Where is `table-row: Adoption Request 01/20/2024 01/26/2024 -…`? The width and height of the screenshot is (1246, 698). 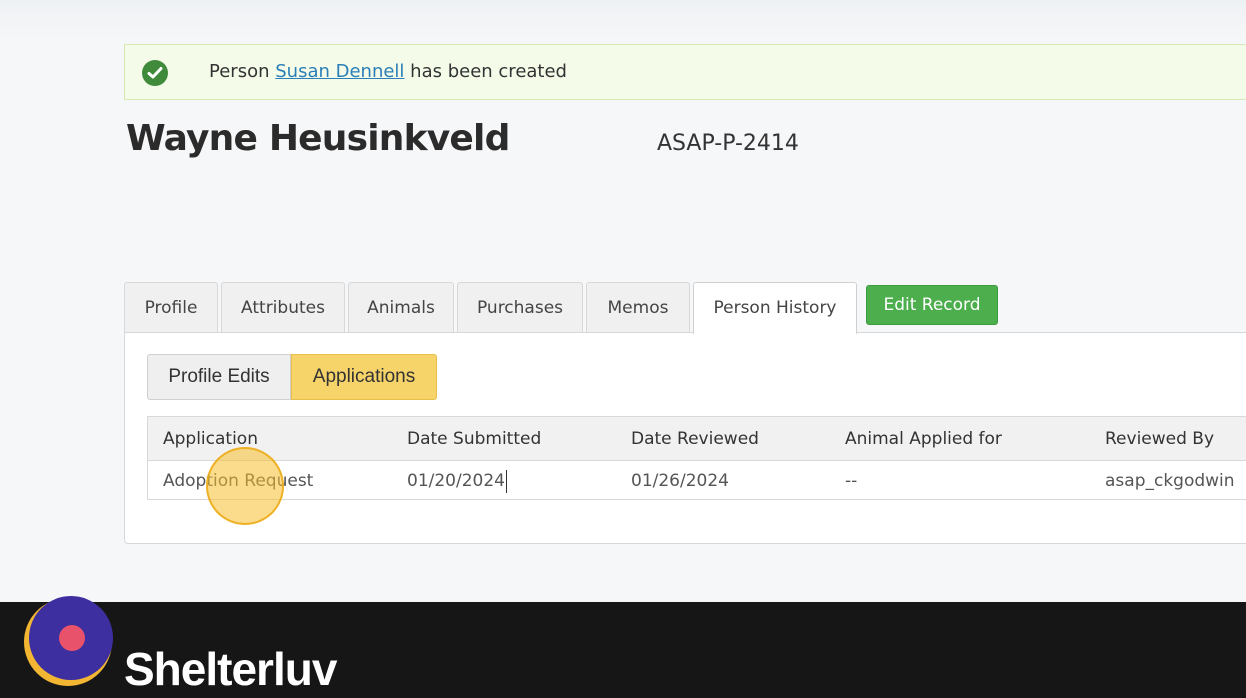 table-row: Adoption Request 01/20/2024 01/26/2024 -… is located at coordinates (697, 480).